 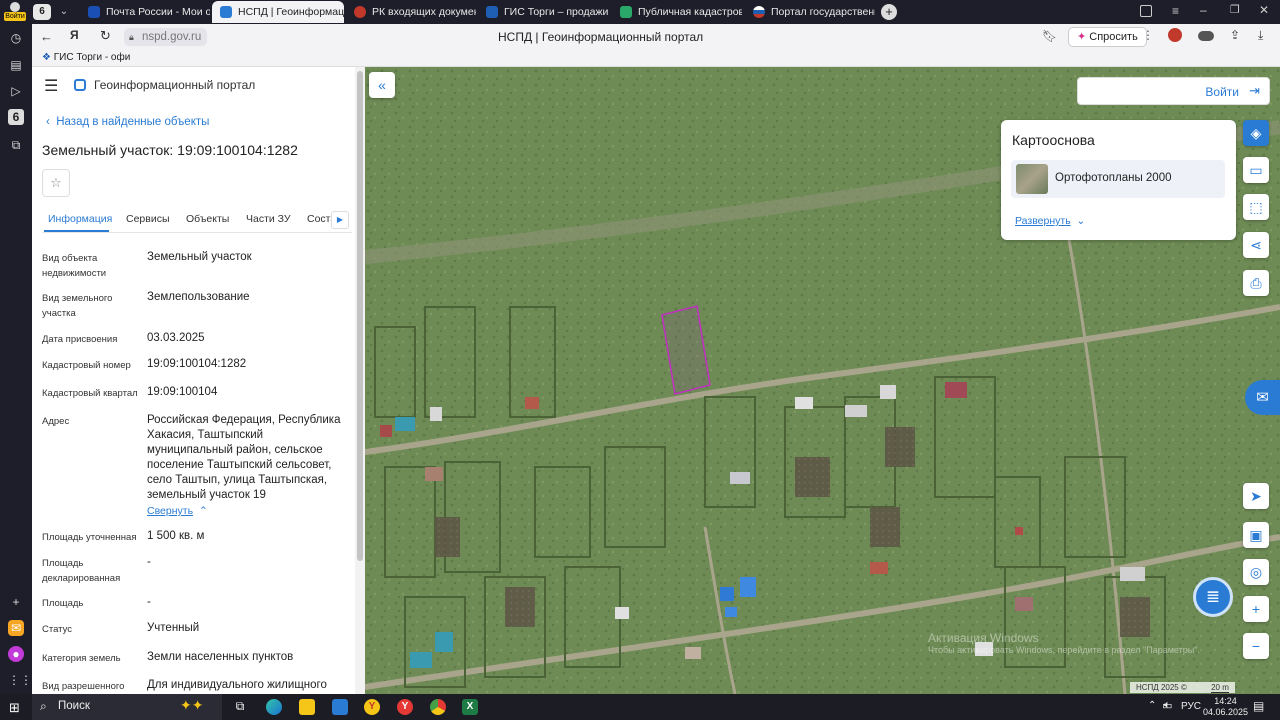 I want to click on devices-icon: ⧉, so click(x=16, y=145).